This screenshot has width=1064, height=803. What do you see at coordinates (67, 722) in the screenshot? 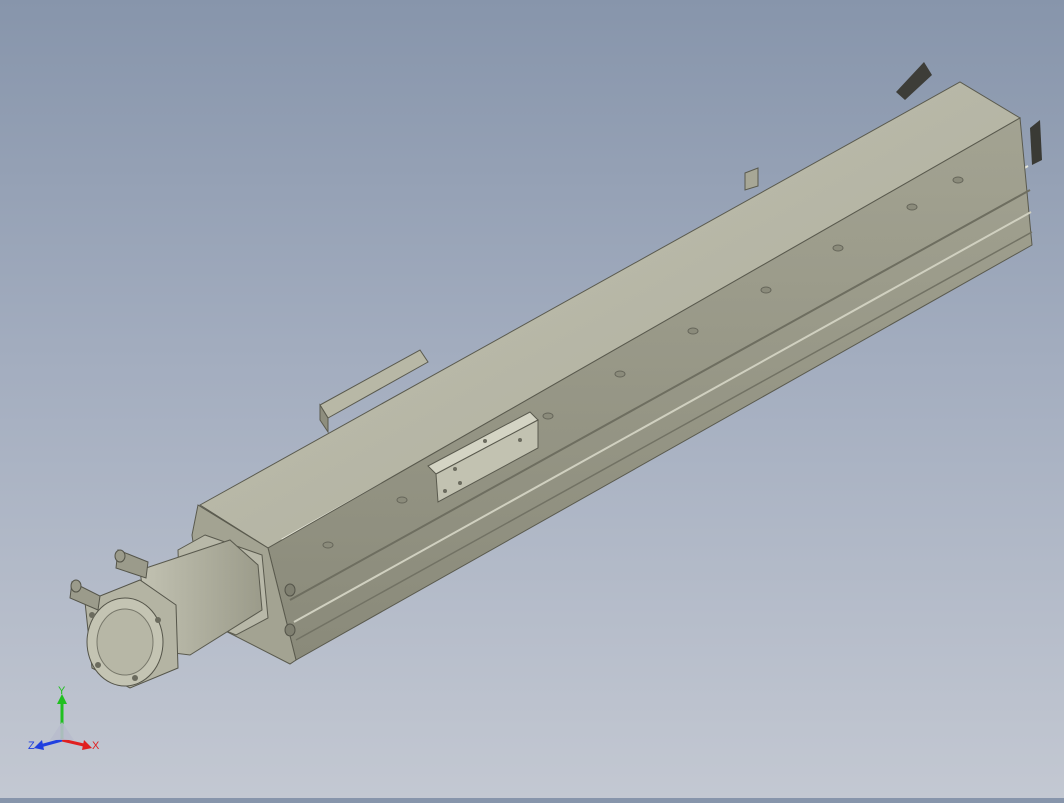
I see `axis-triad: Y X Z` at bounding box center [67, 722].